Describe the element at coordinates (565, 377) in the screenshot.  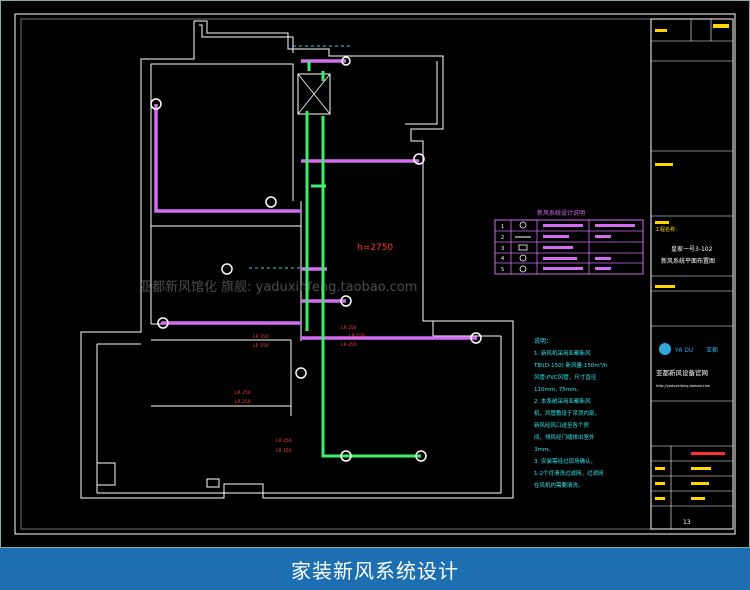
I see `notes-line: 风管:PVC风管，尺寸直径` at that location.